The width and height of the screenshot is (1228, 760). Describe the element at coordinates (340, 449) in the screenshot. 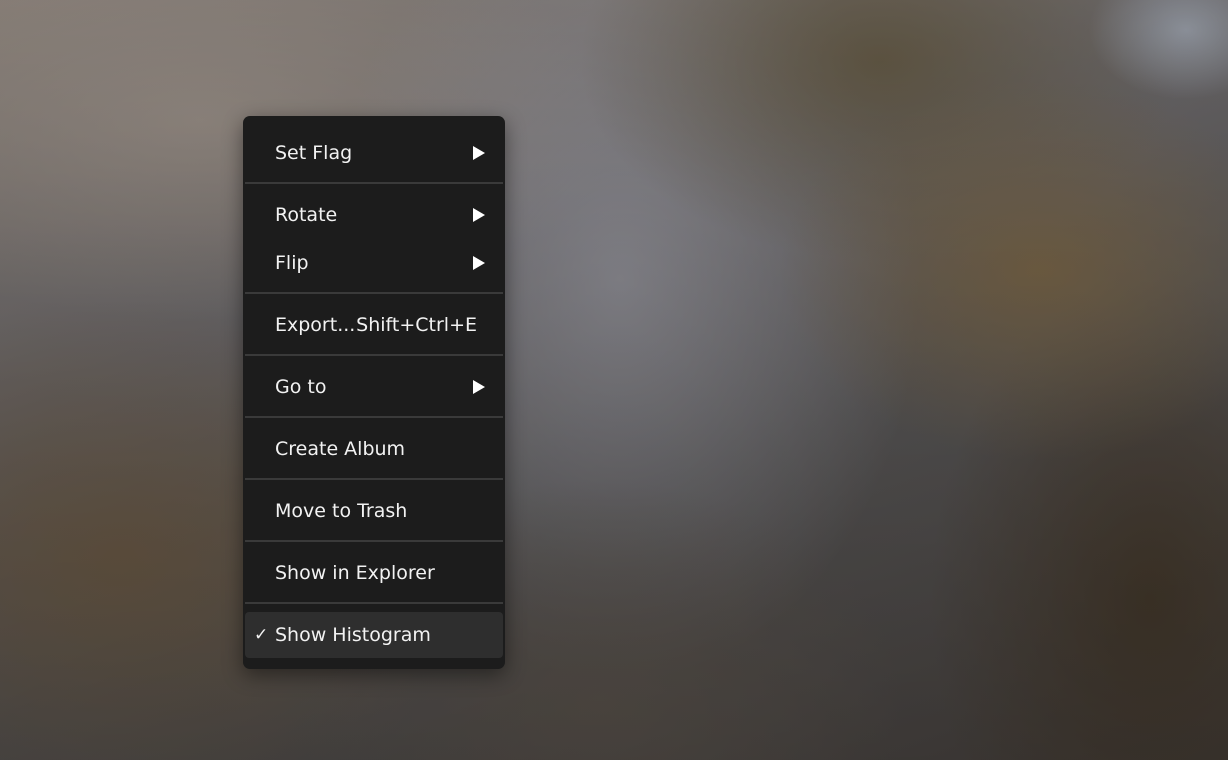

I see `menu-item-label: Create Album` at that location.